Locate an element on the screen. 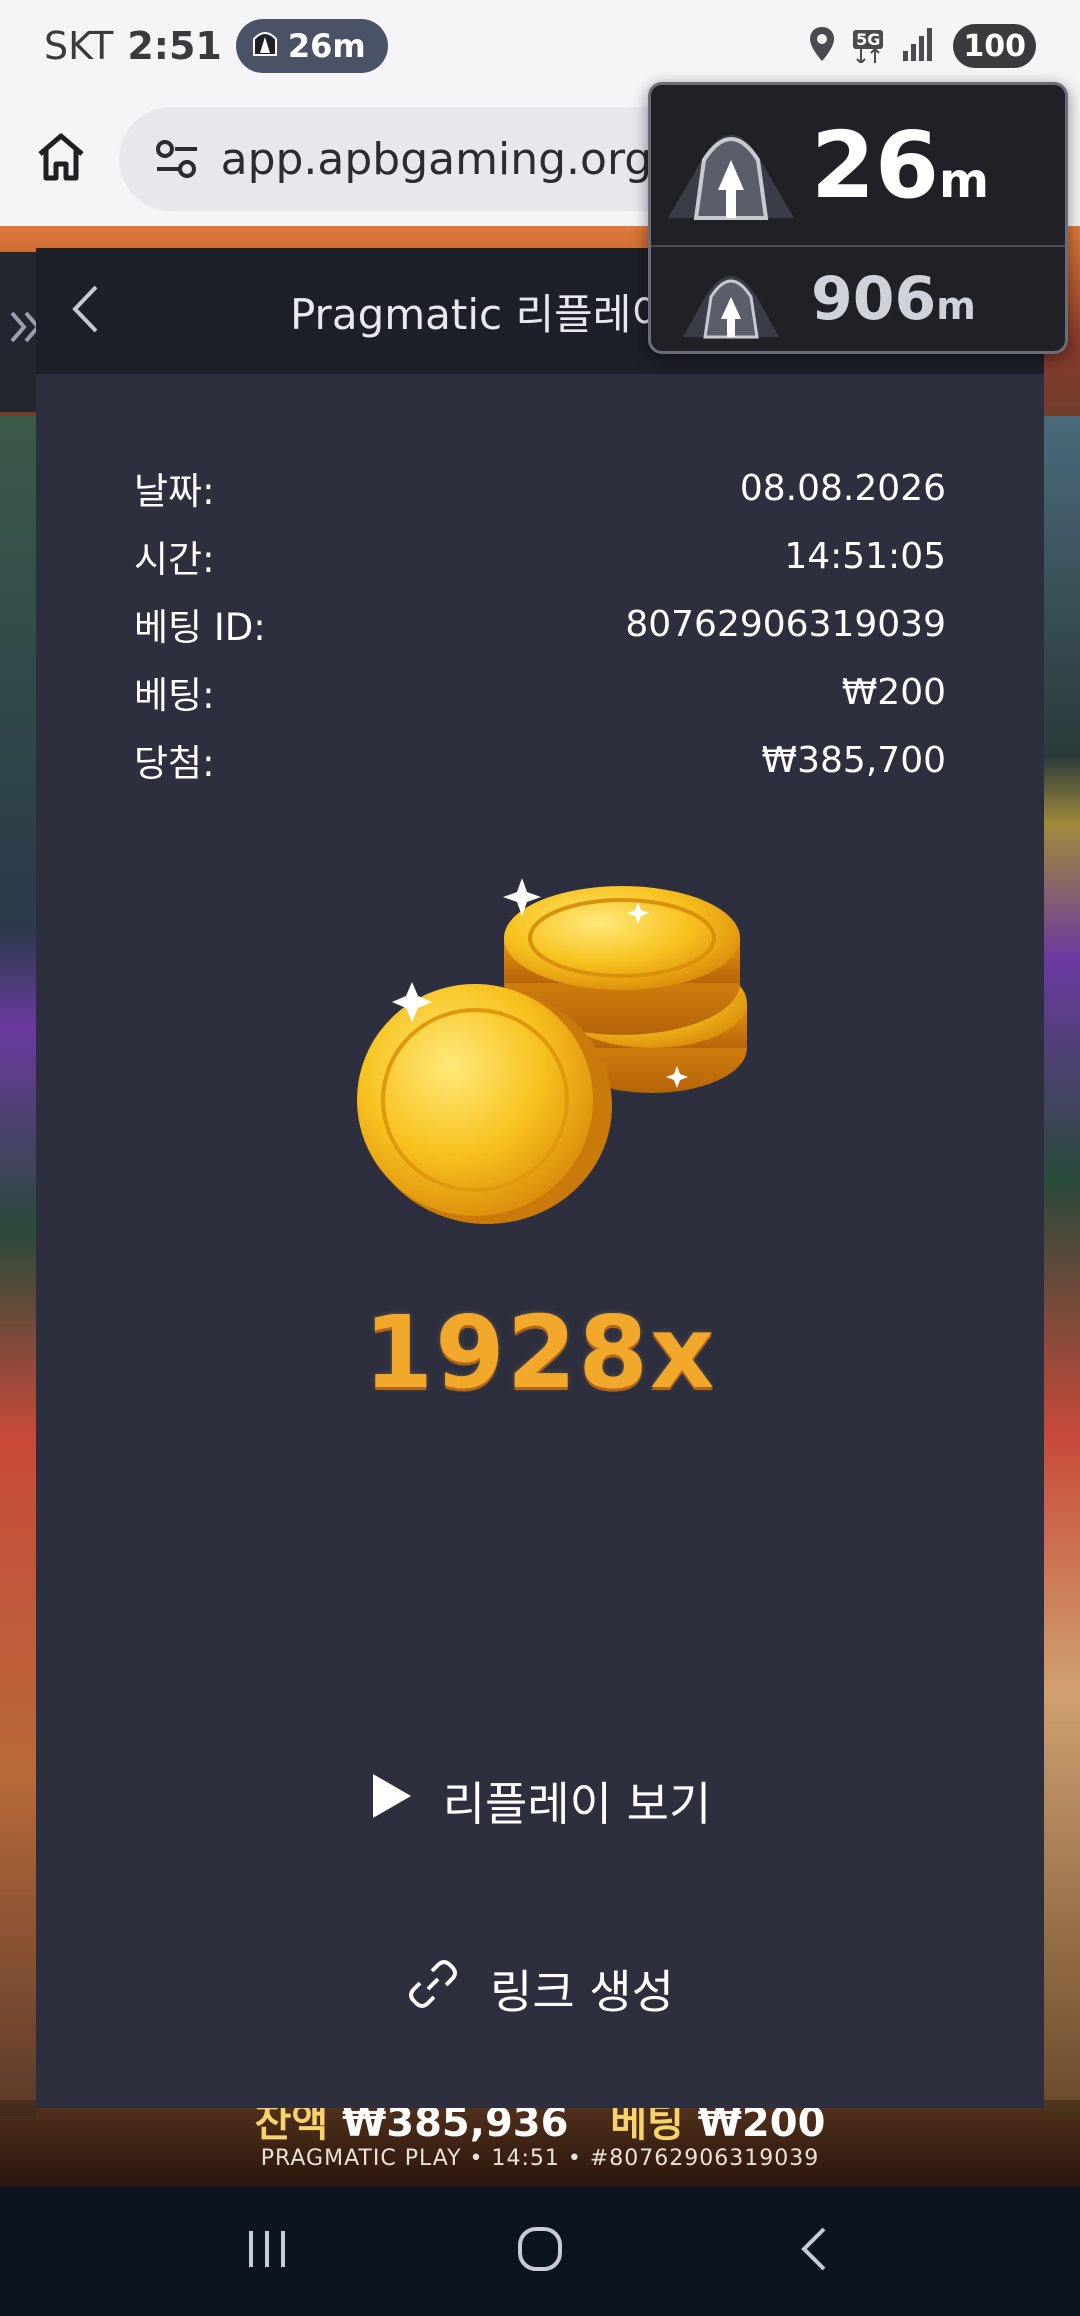 This screenshot has height=2316, width=1080. detail-row-bet-id: 베팅 ID: 80762906319039 is located at coordinates (540, 624).